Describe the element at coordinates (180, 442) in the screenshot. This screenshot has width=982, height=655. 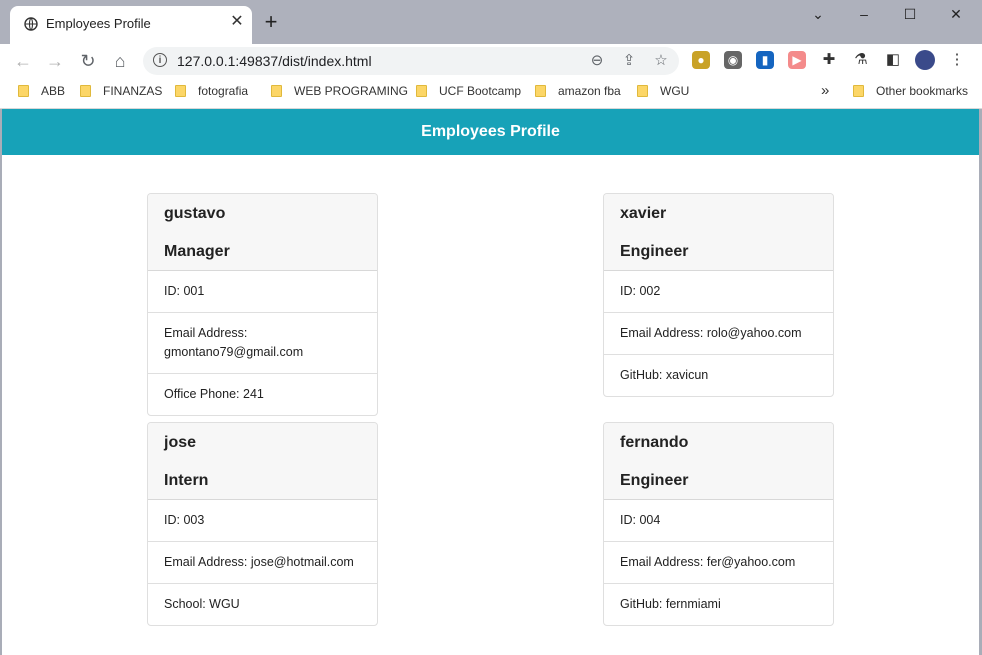
I see `employee-name: jose` at that location.